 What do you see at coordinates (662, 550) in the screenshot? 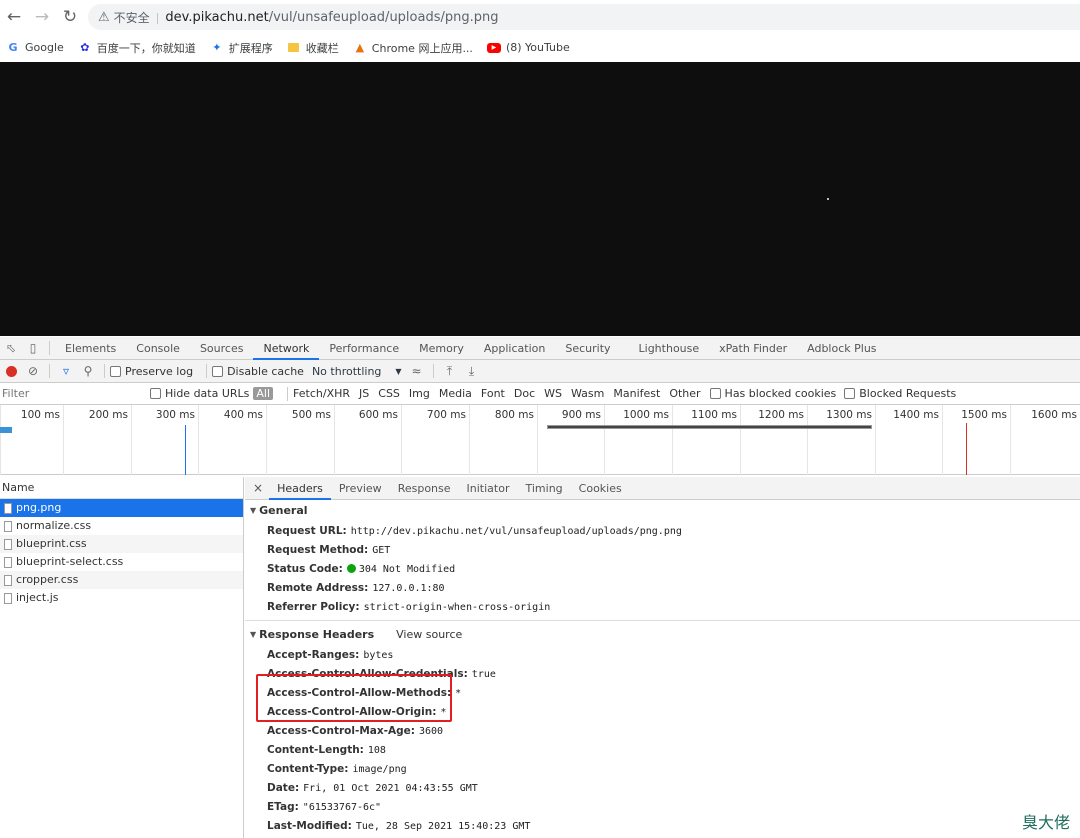
I see `header-row: Request Method: GET` at bounding box center [662, 550].